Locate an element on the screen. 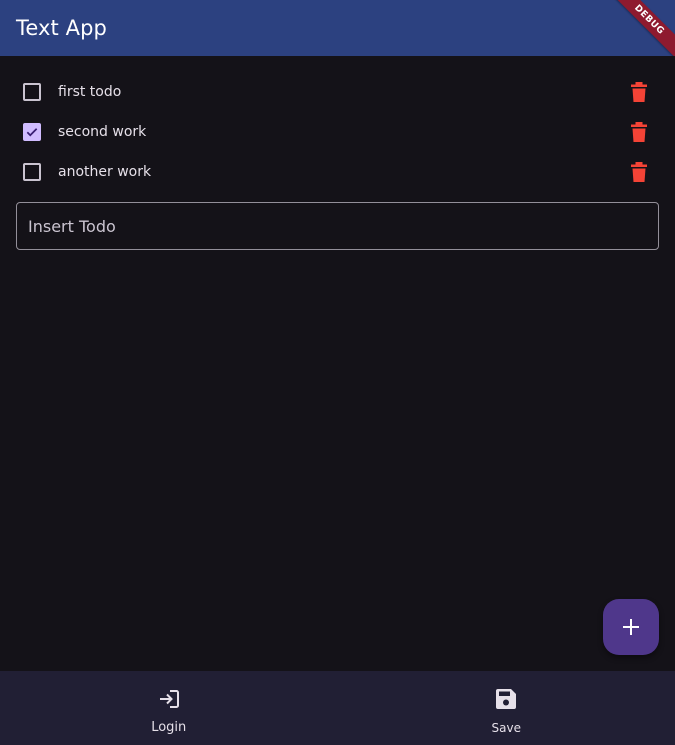 This screenshot has height=745, width=675. add-todo-fab is located at coordinates (631, 627).